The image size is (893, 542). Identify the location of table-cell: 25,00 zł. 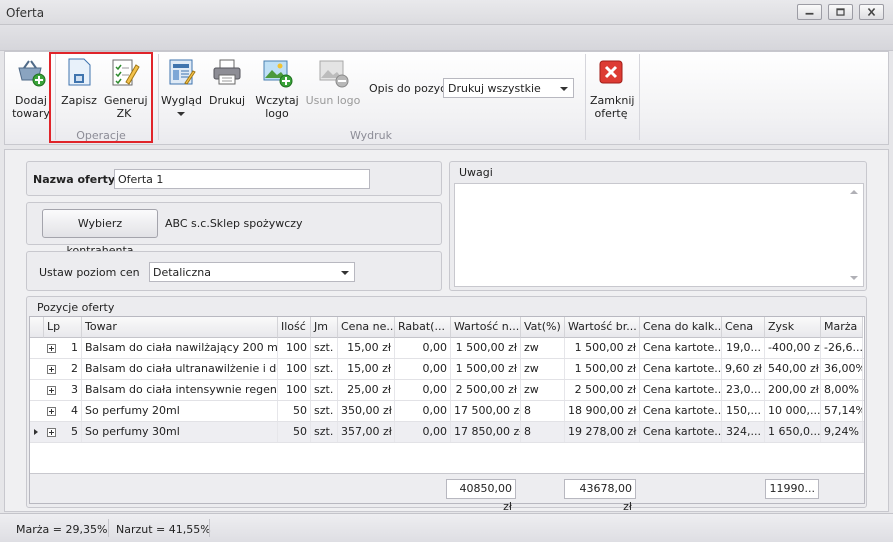
(366, 390).